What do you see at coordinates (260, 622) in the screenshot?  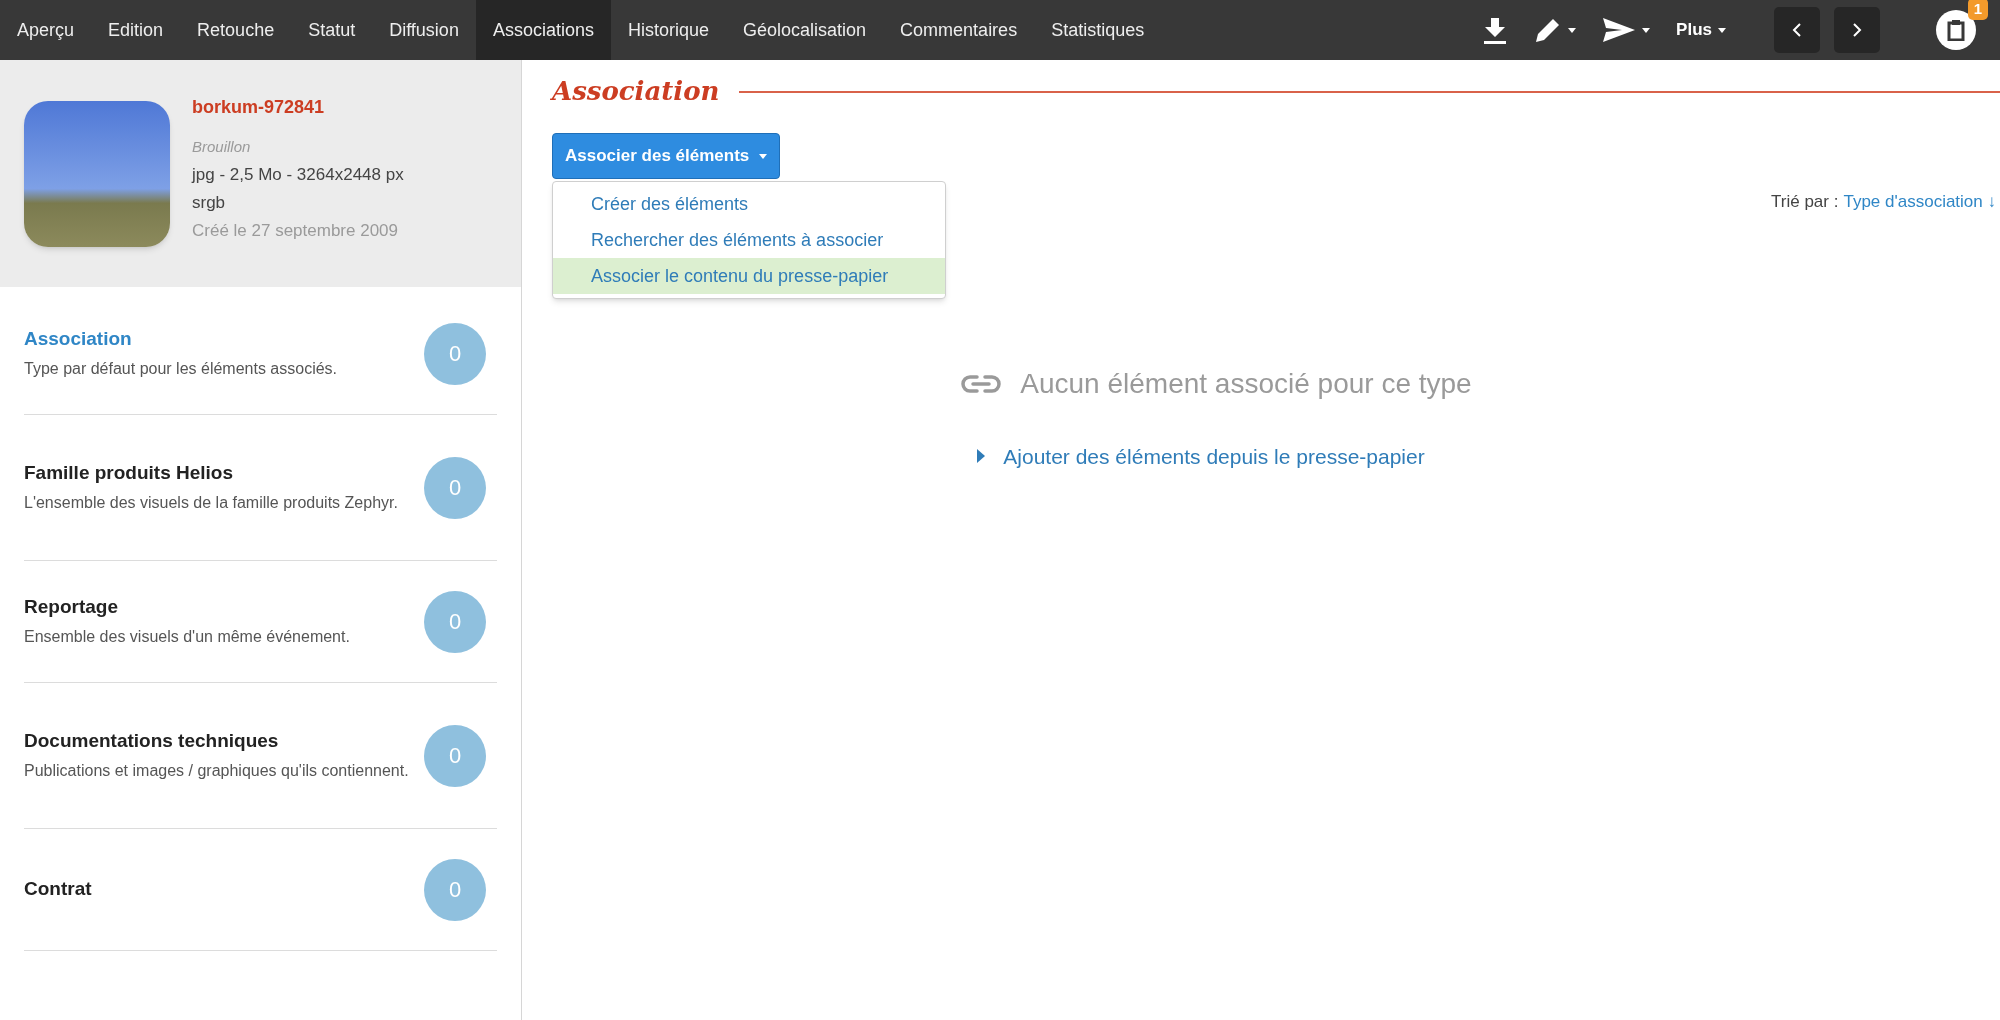 I see `association-type-item: Reportage Ensemble des visuels d'un même événement. 0` at bounding box center [260, 622].